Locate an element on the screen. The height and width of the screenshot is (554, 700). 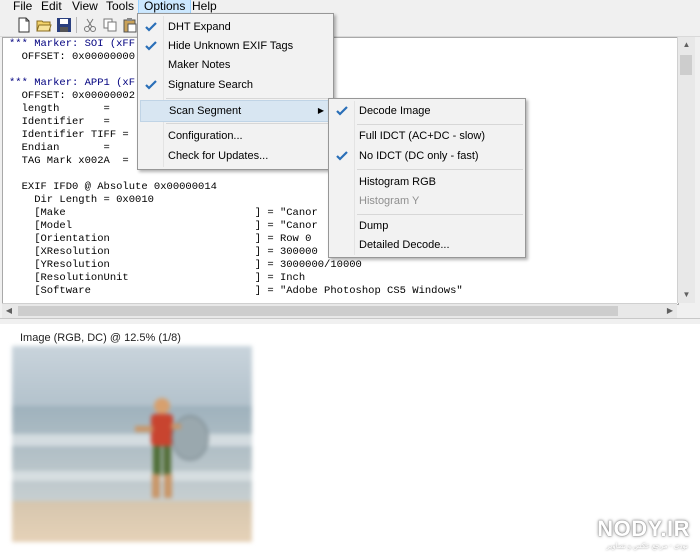
menu-item-label: Signature Search is located at coordinates (210, 85).